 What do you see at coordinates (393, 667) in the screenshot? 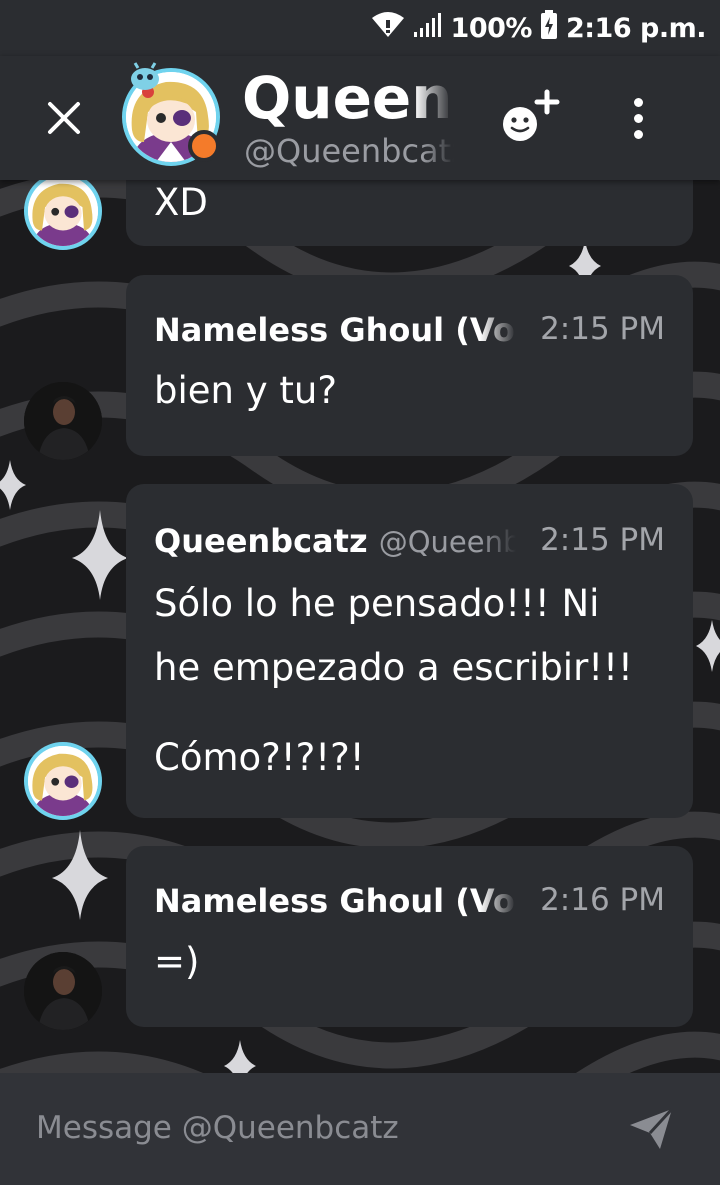
I see `message-text: he empezado a escribir!!!` at bounding box center [393, 667].